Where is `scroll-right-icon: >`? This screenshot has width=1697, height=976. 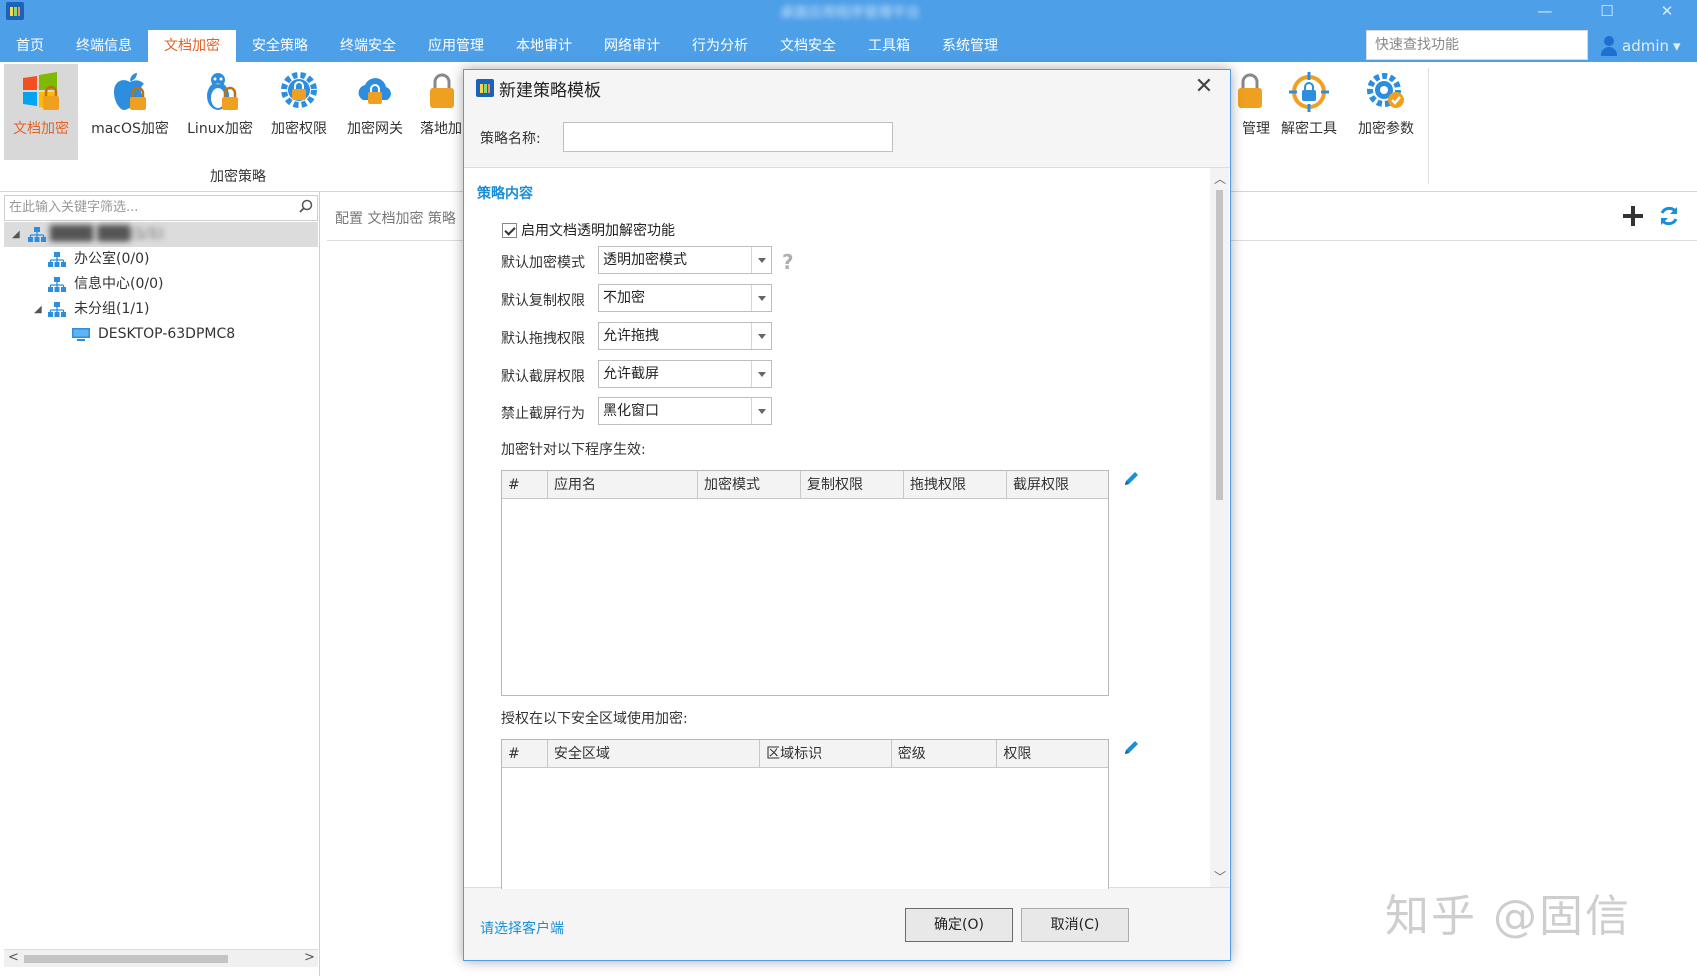
scroll-right-icon: > is located at coordinates (309, 957).